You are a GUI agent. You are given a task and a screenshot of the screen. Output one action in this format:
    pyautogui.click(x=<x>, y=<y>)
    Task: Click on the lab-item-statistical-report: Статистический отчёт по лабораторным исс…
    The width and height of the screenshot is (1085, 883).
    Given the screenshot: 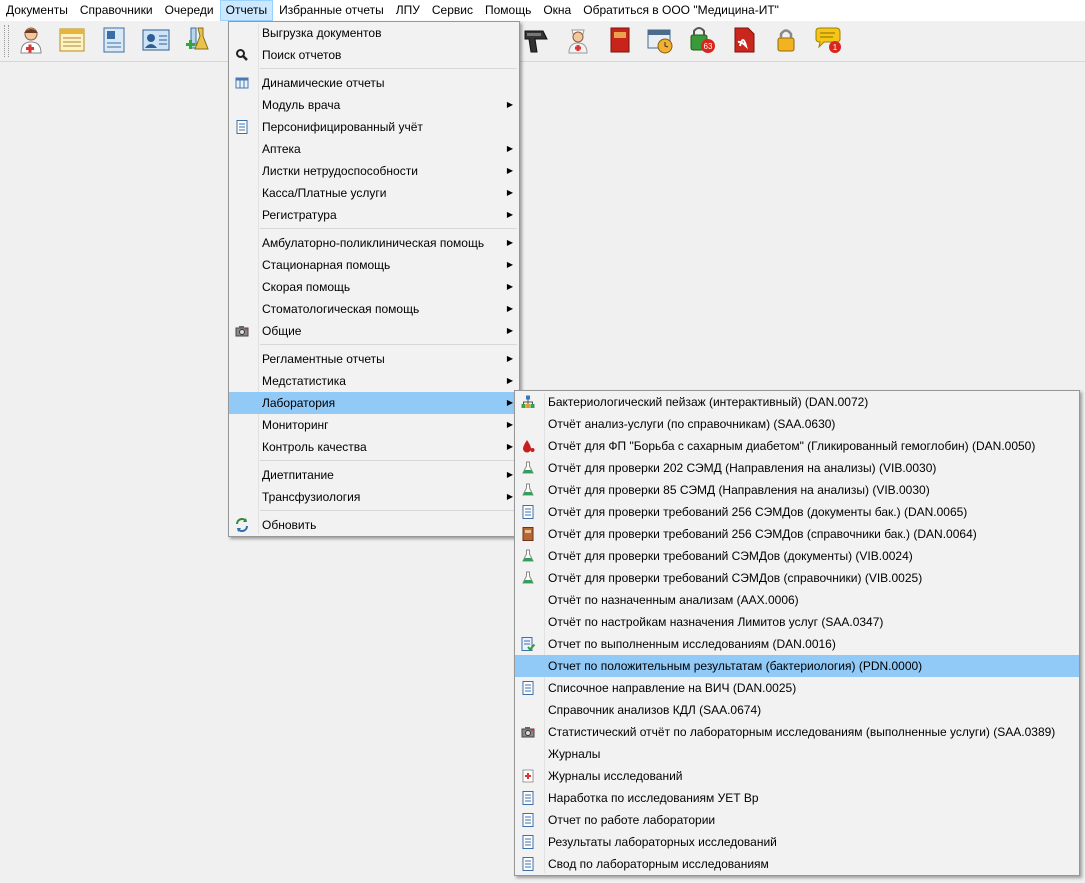 What is the action you would take?
    pyautogui.click(x=797, y=732)
    